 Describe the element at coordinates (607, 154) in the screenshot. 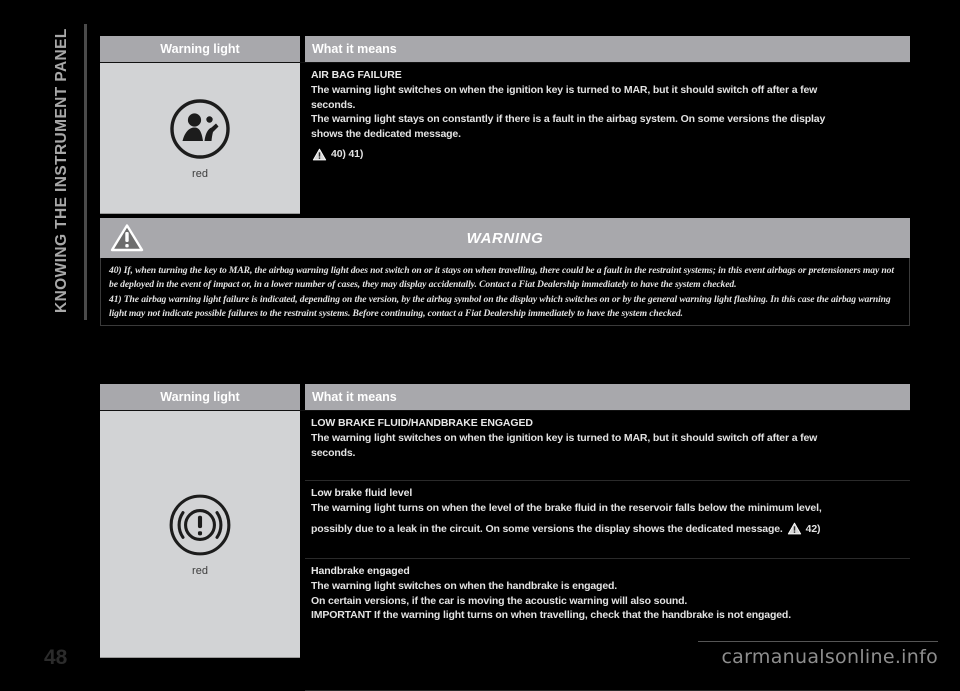

I see `section-reference: 40) 41)` at that location.